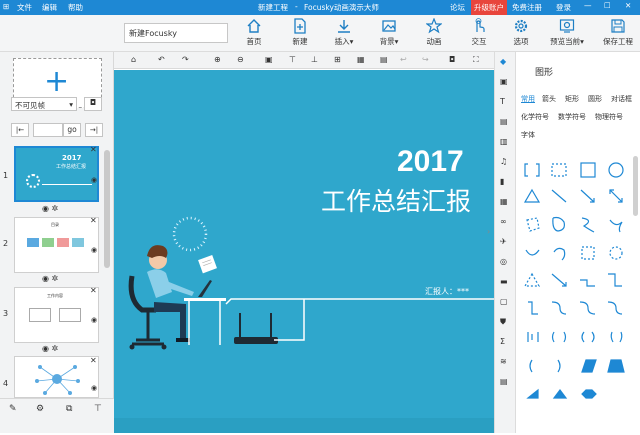 This screenshot has width=640, height=435. I want to click on shape-item-bracket-pair, so click(533, 337).